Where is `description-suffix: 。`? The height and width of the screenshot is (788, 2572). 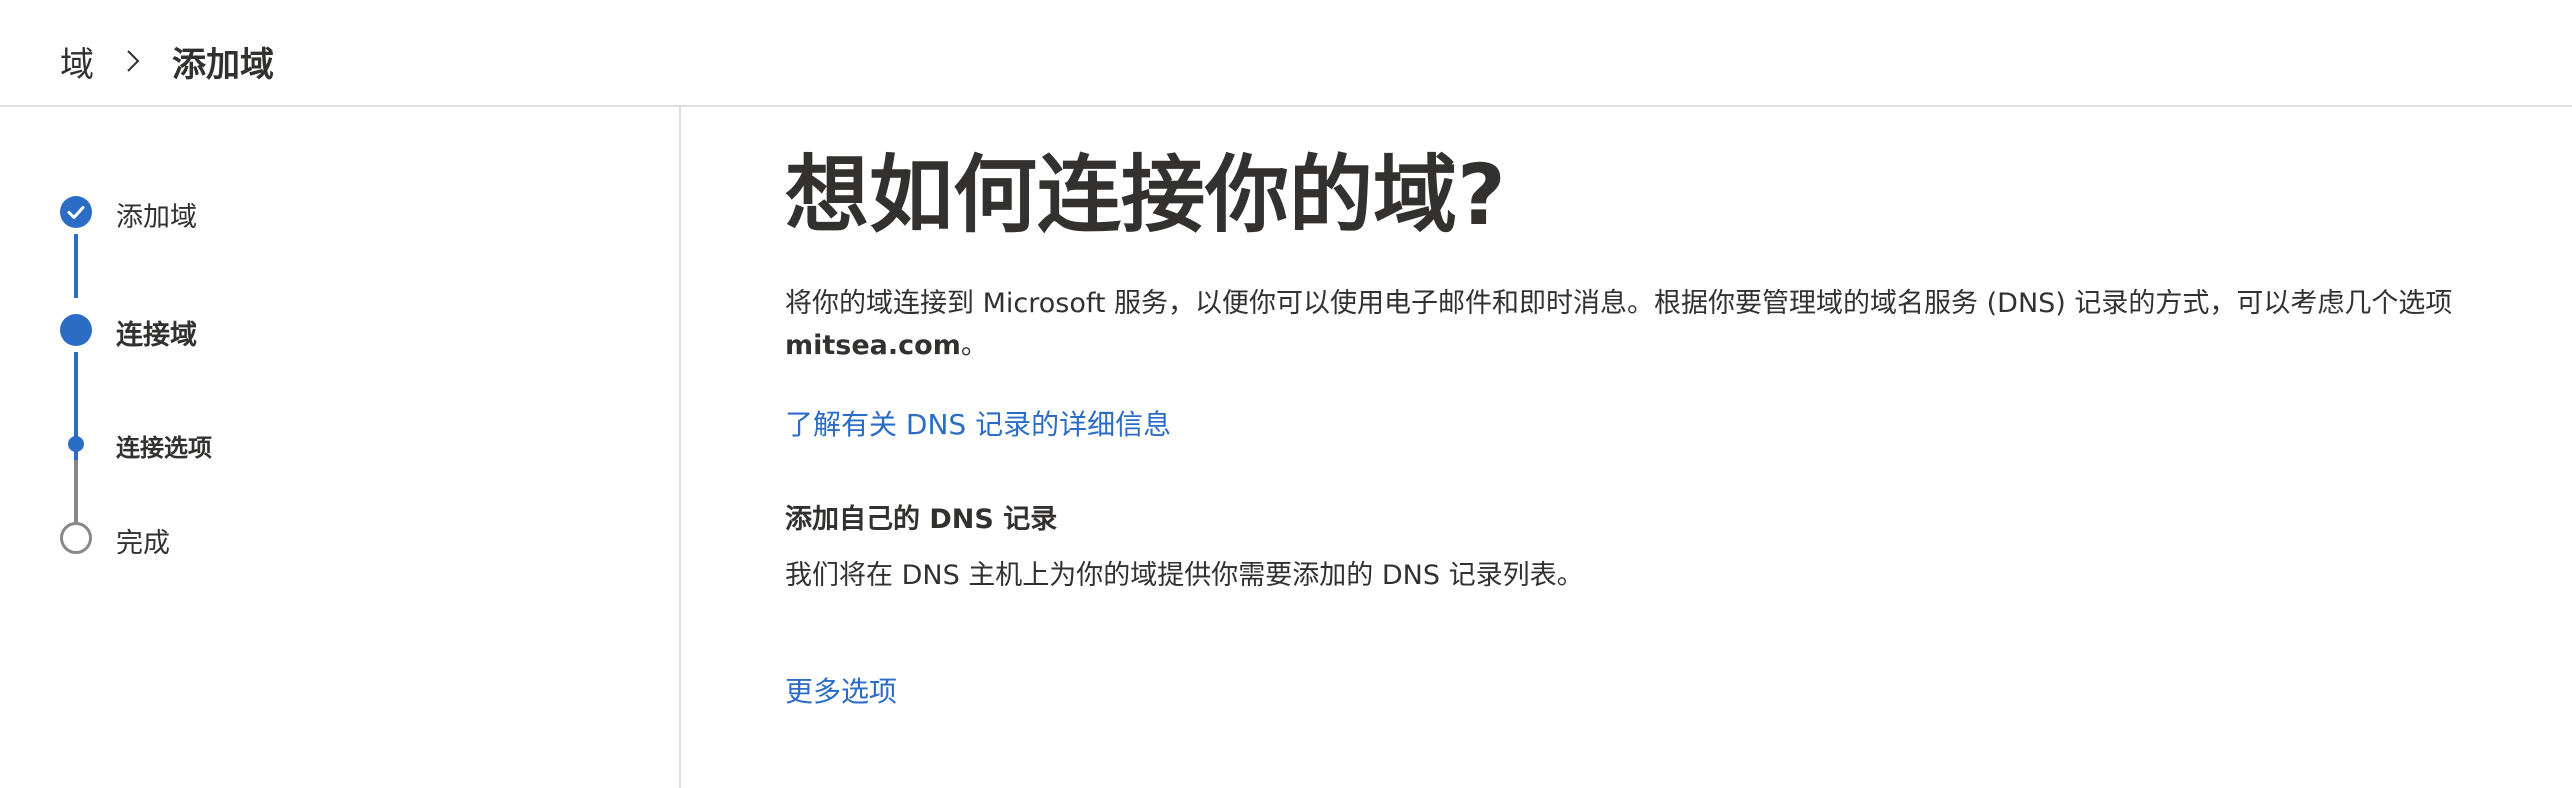
description-suffix: 。 is located at coordinates (974, 345).